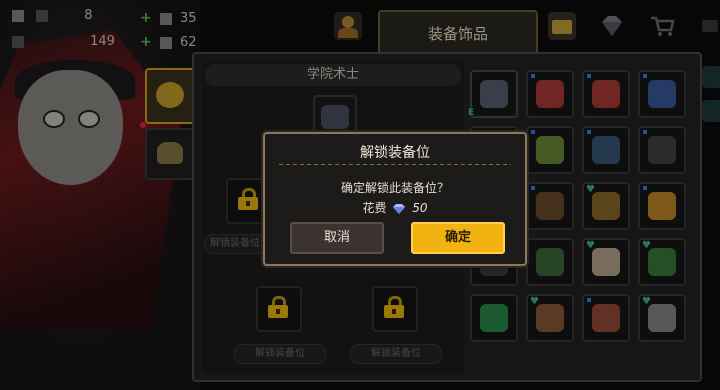 This screenshot has height=390, width=720. What do you see at coordinates (395, 153) in the screenshot?
I see `dialog-title: 解锁装备位` at bounding box center [395, 153].